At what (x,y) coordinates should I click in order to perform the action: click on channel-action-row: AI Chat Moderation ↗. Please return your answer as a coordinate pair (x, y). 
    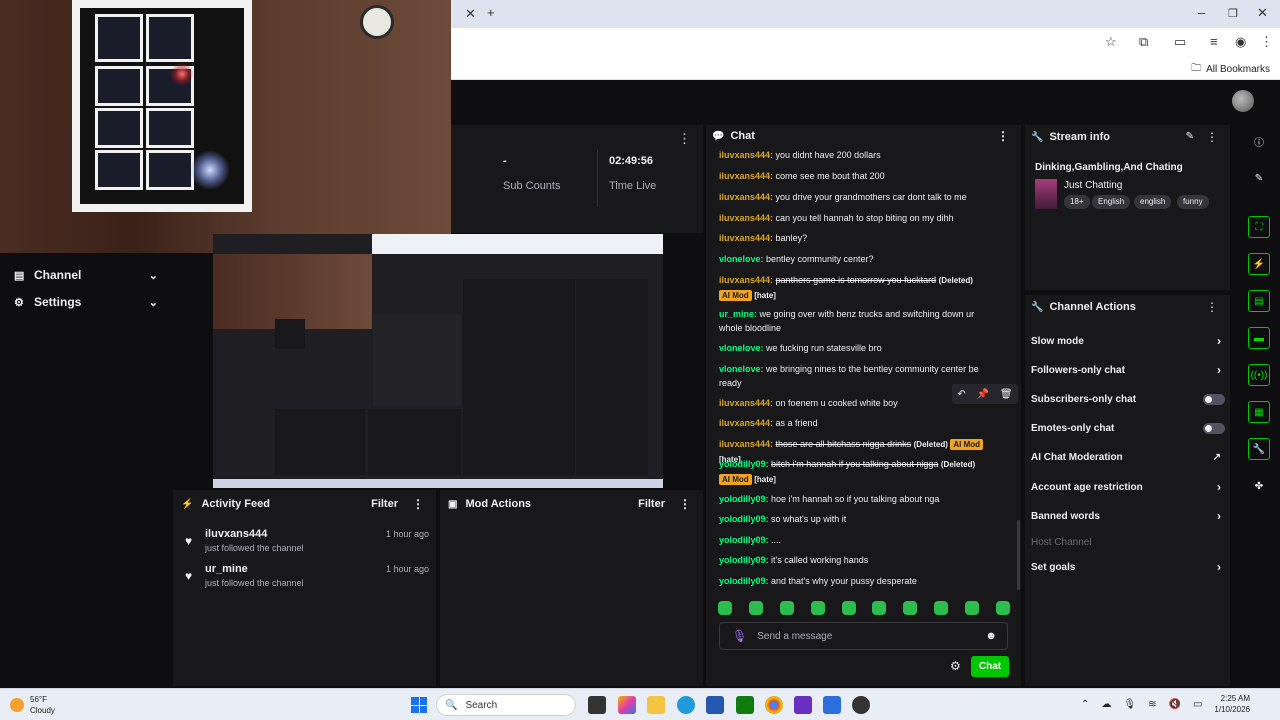
    Looking at the image, I should click on (1129, 457).